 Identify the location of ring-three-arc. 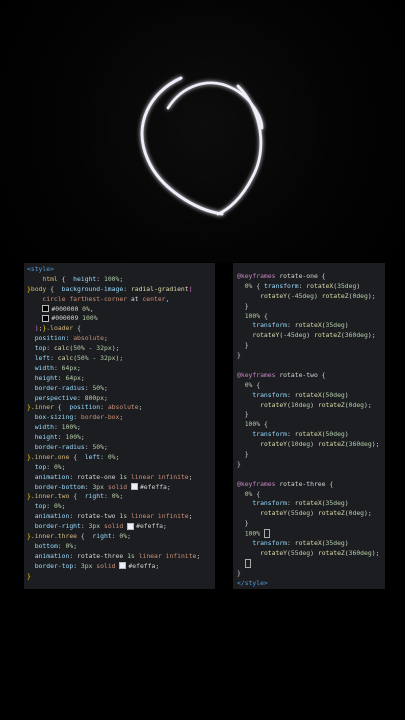
(239, 150).